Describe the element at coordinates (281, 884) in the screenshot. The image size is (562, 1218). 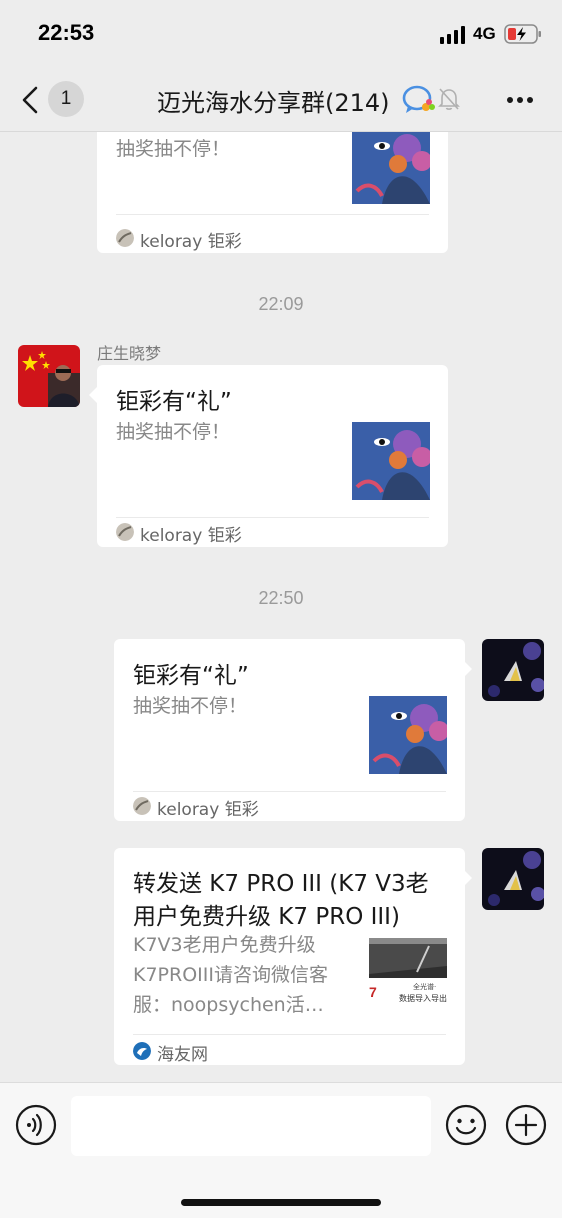
I see `card-title-line-1: 转发送 K7 PRO III (K7 V3老` at that location.